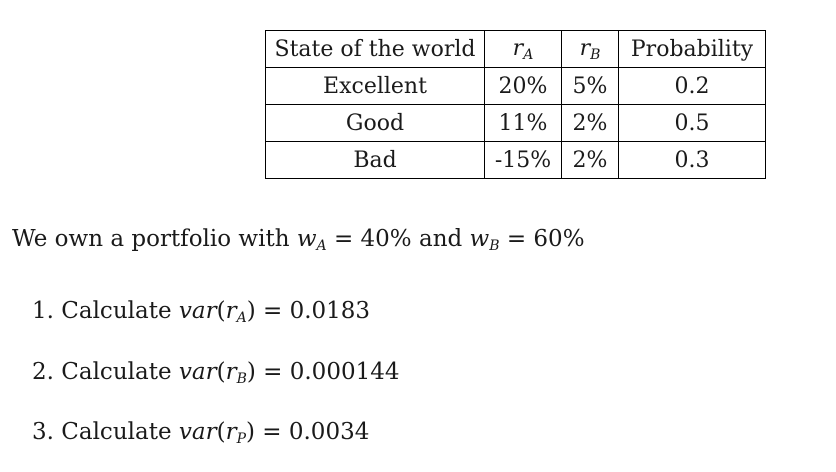  Describe the element at coordinates (440, 239) in the screenshot. I see `intro-conjunction: and` at that location.